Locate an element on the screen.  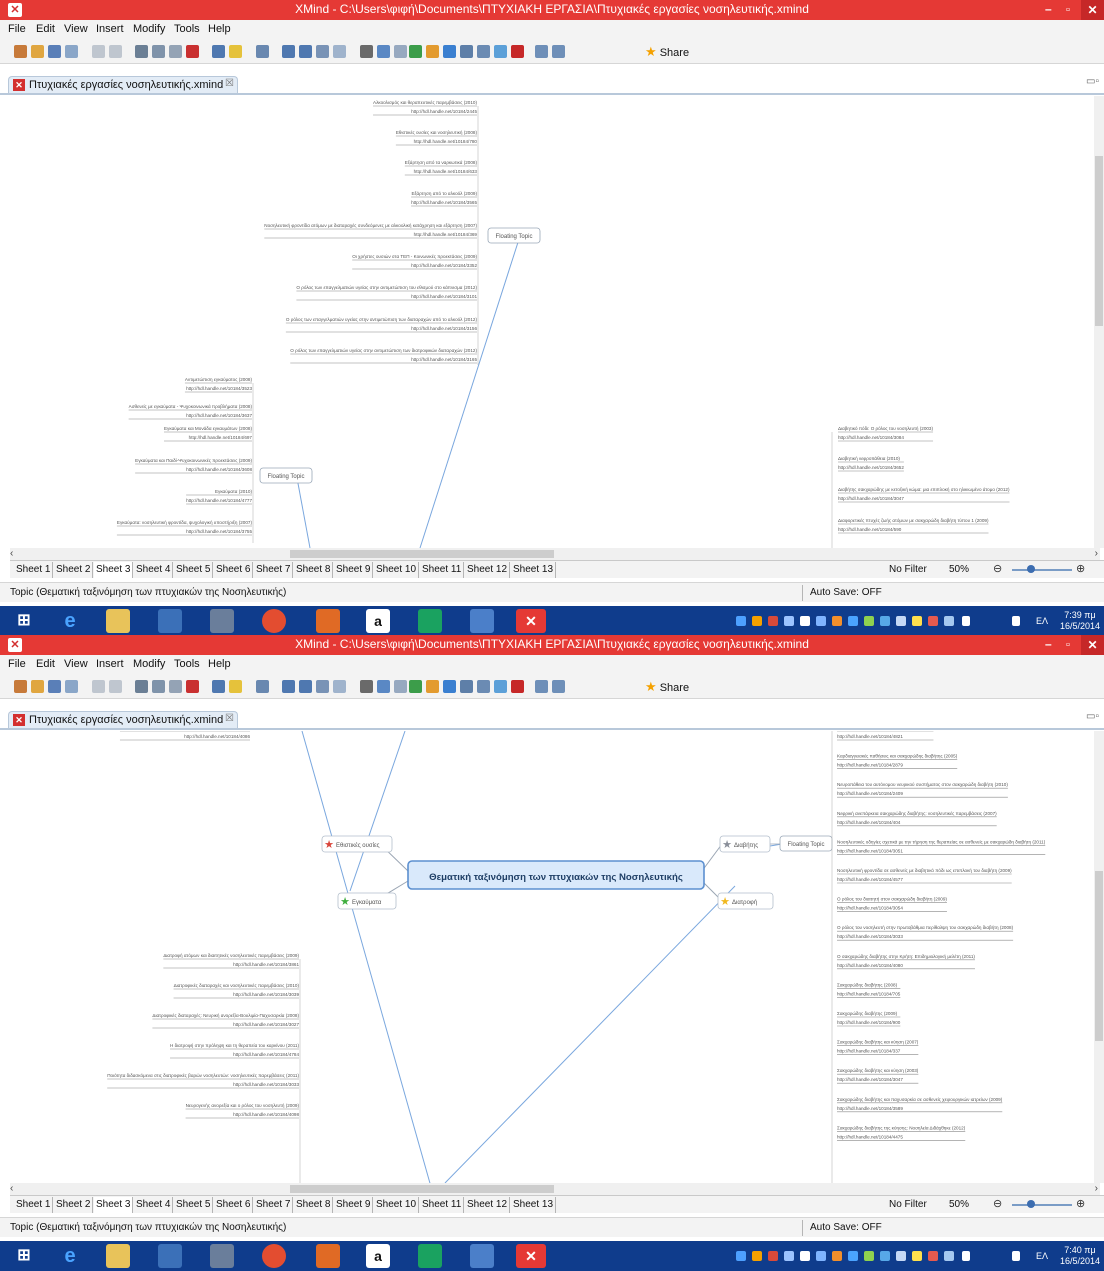
paste-icon is located at coordinates (175, 51).